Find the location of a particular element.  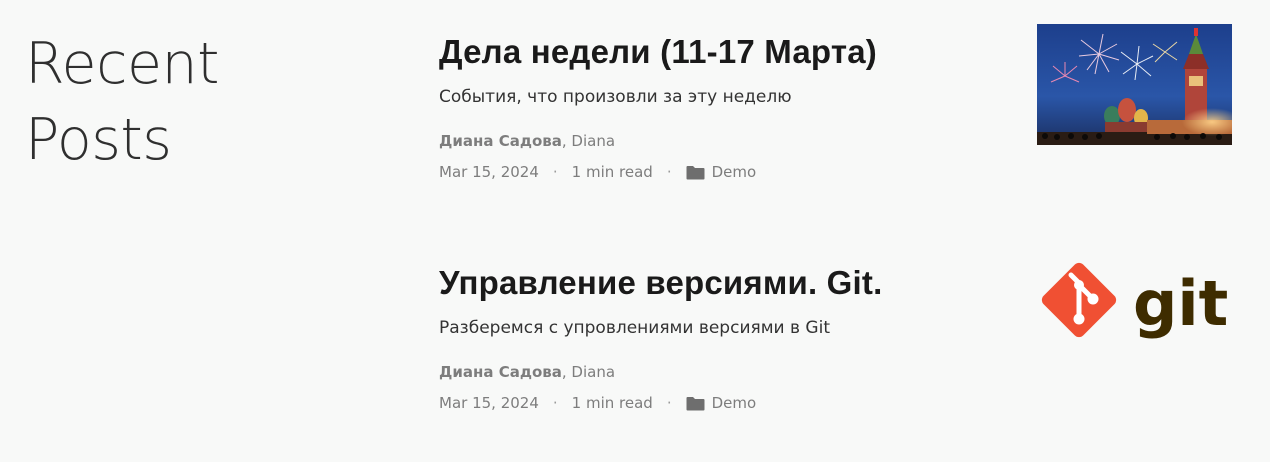

post-title-link: Управление версиями. Git. is located at coordinates (660, 282).